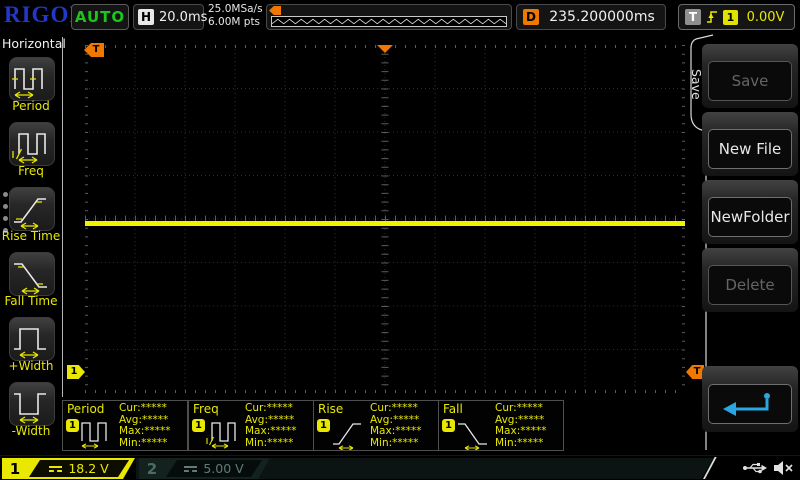  Describe the element at coordinates (750, 285) in the screenshot. I see `delete-button: Delete` at that location.